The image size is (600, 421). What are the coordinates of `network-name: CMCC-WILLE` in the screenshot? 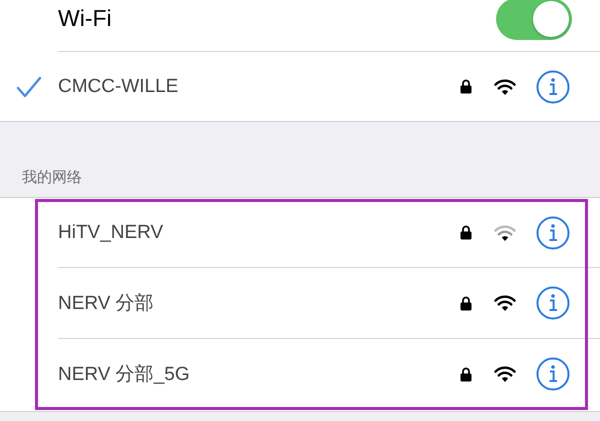 It's located at (118, 87).